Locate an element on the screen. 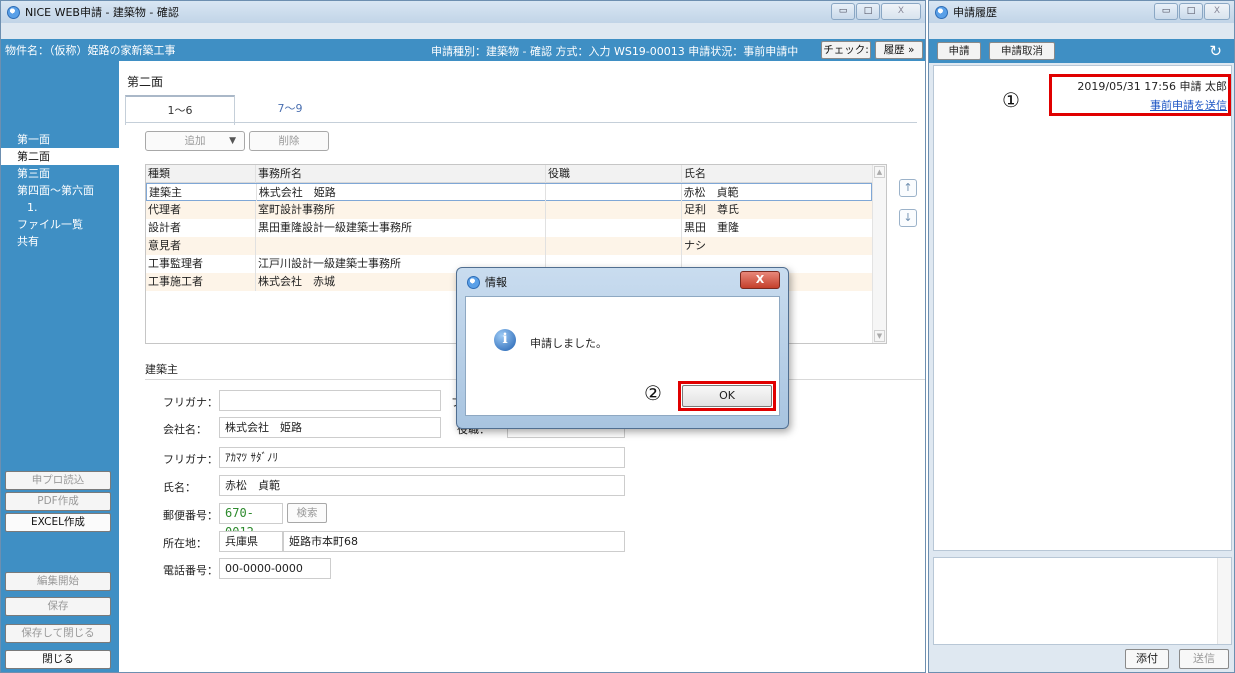  save-button: 保存 is located at coordinates (58, 606).